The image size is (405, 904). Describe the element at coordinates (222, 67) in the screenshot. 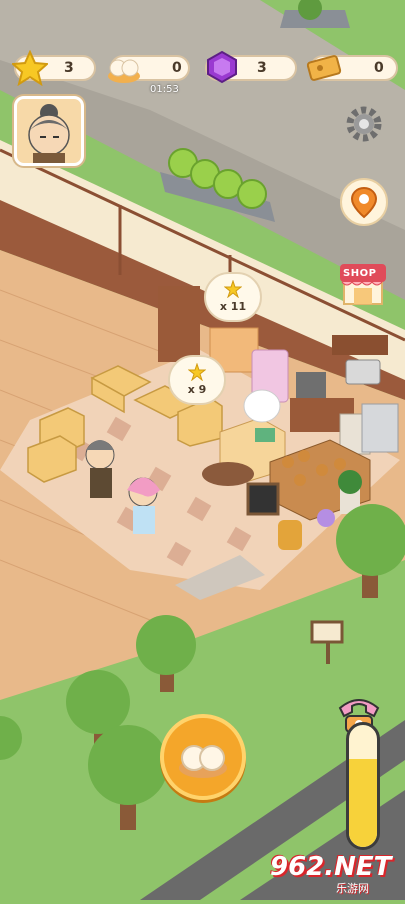

I see `gem-icon` at that location.